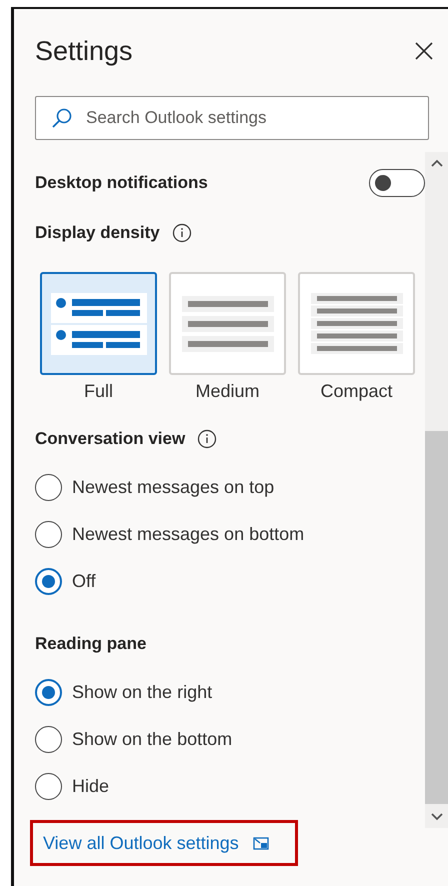 Image resolution: width=448 pixels, height=886 pixels. I want to click on section-heading: Display density, so click(97, 233).